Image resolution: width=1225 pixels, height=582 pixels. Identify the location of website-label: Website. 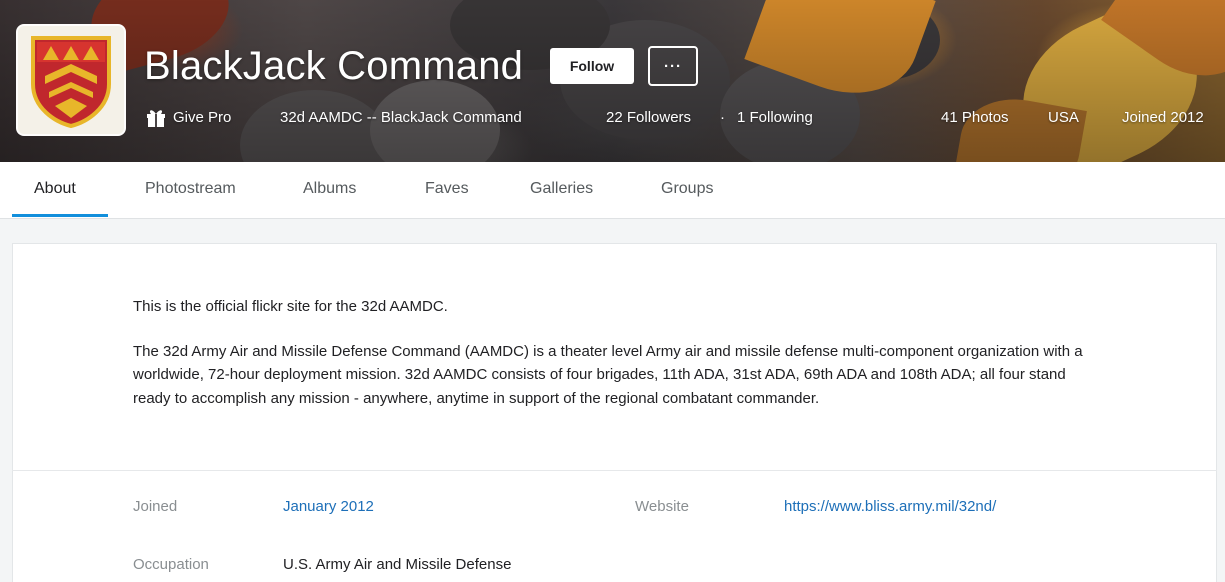
(662, 506).